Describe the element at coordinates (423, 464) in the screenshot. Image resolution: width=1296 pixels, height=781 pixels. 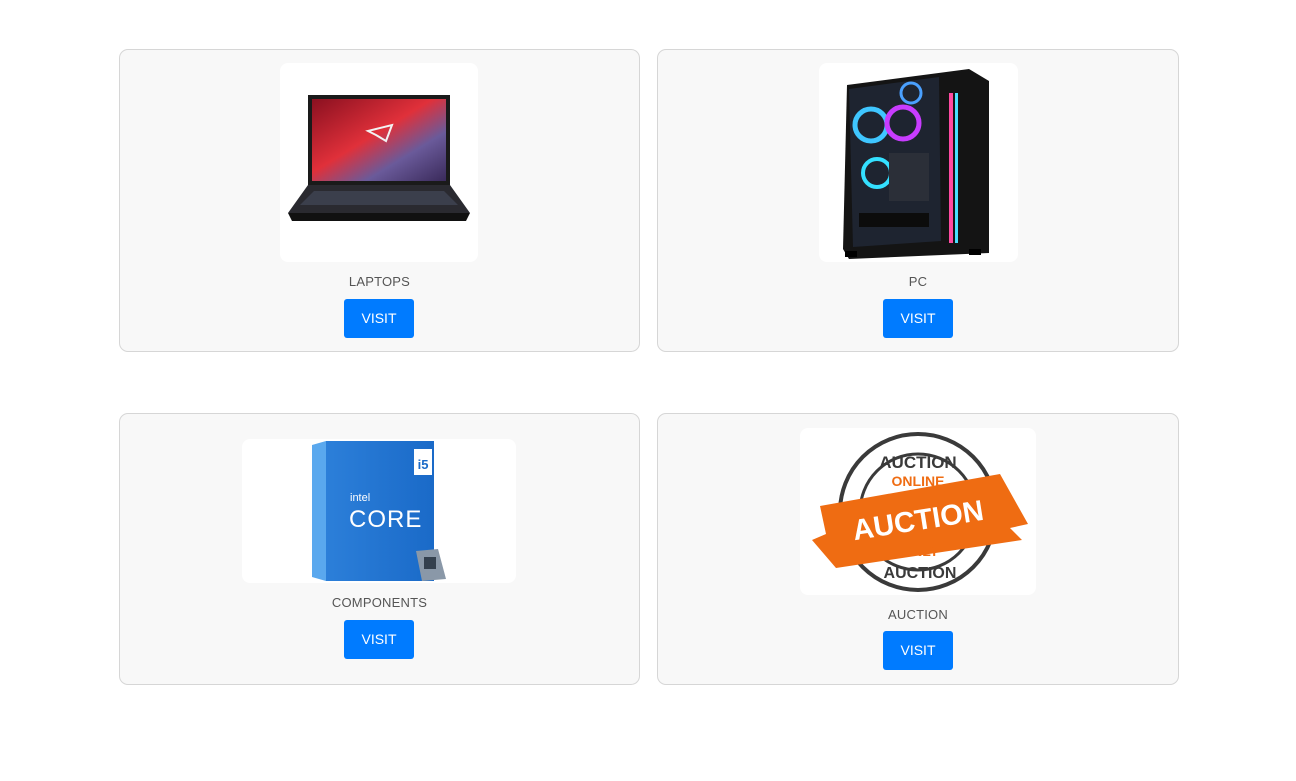
I see `svg-text: i5` at that location.